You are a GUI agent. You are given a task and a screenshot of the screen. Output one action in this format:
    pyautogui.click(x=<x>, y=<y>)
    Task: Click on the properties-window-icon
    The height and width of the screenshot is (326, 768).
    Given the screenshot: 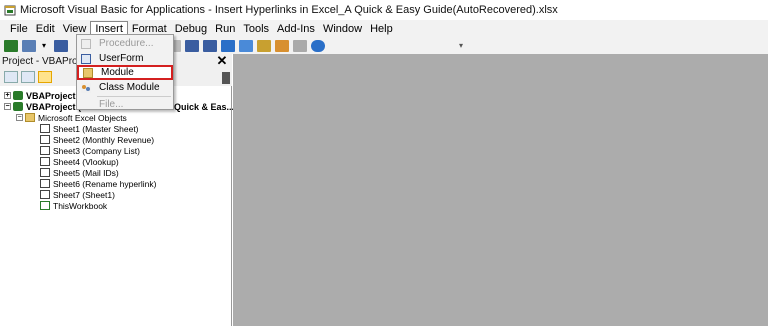 What is the action you would take?
    pyautogui.click(x=264, y=46)
    